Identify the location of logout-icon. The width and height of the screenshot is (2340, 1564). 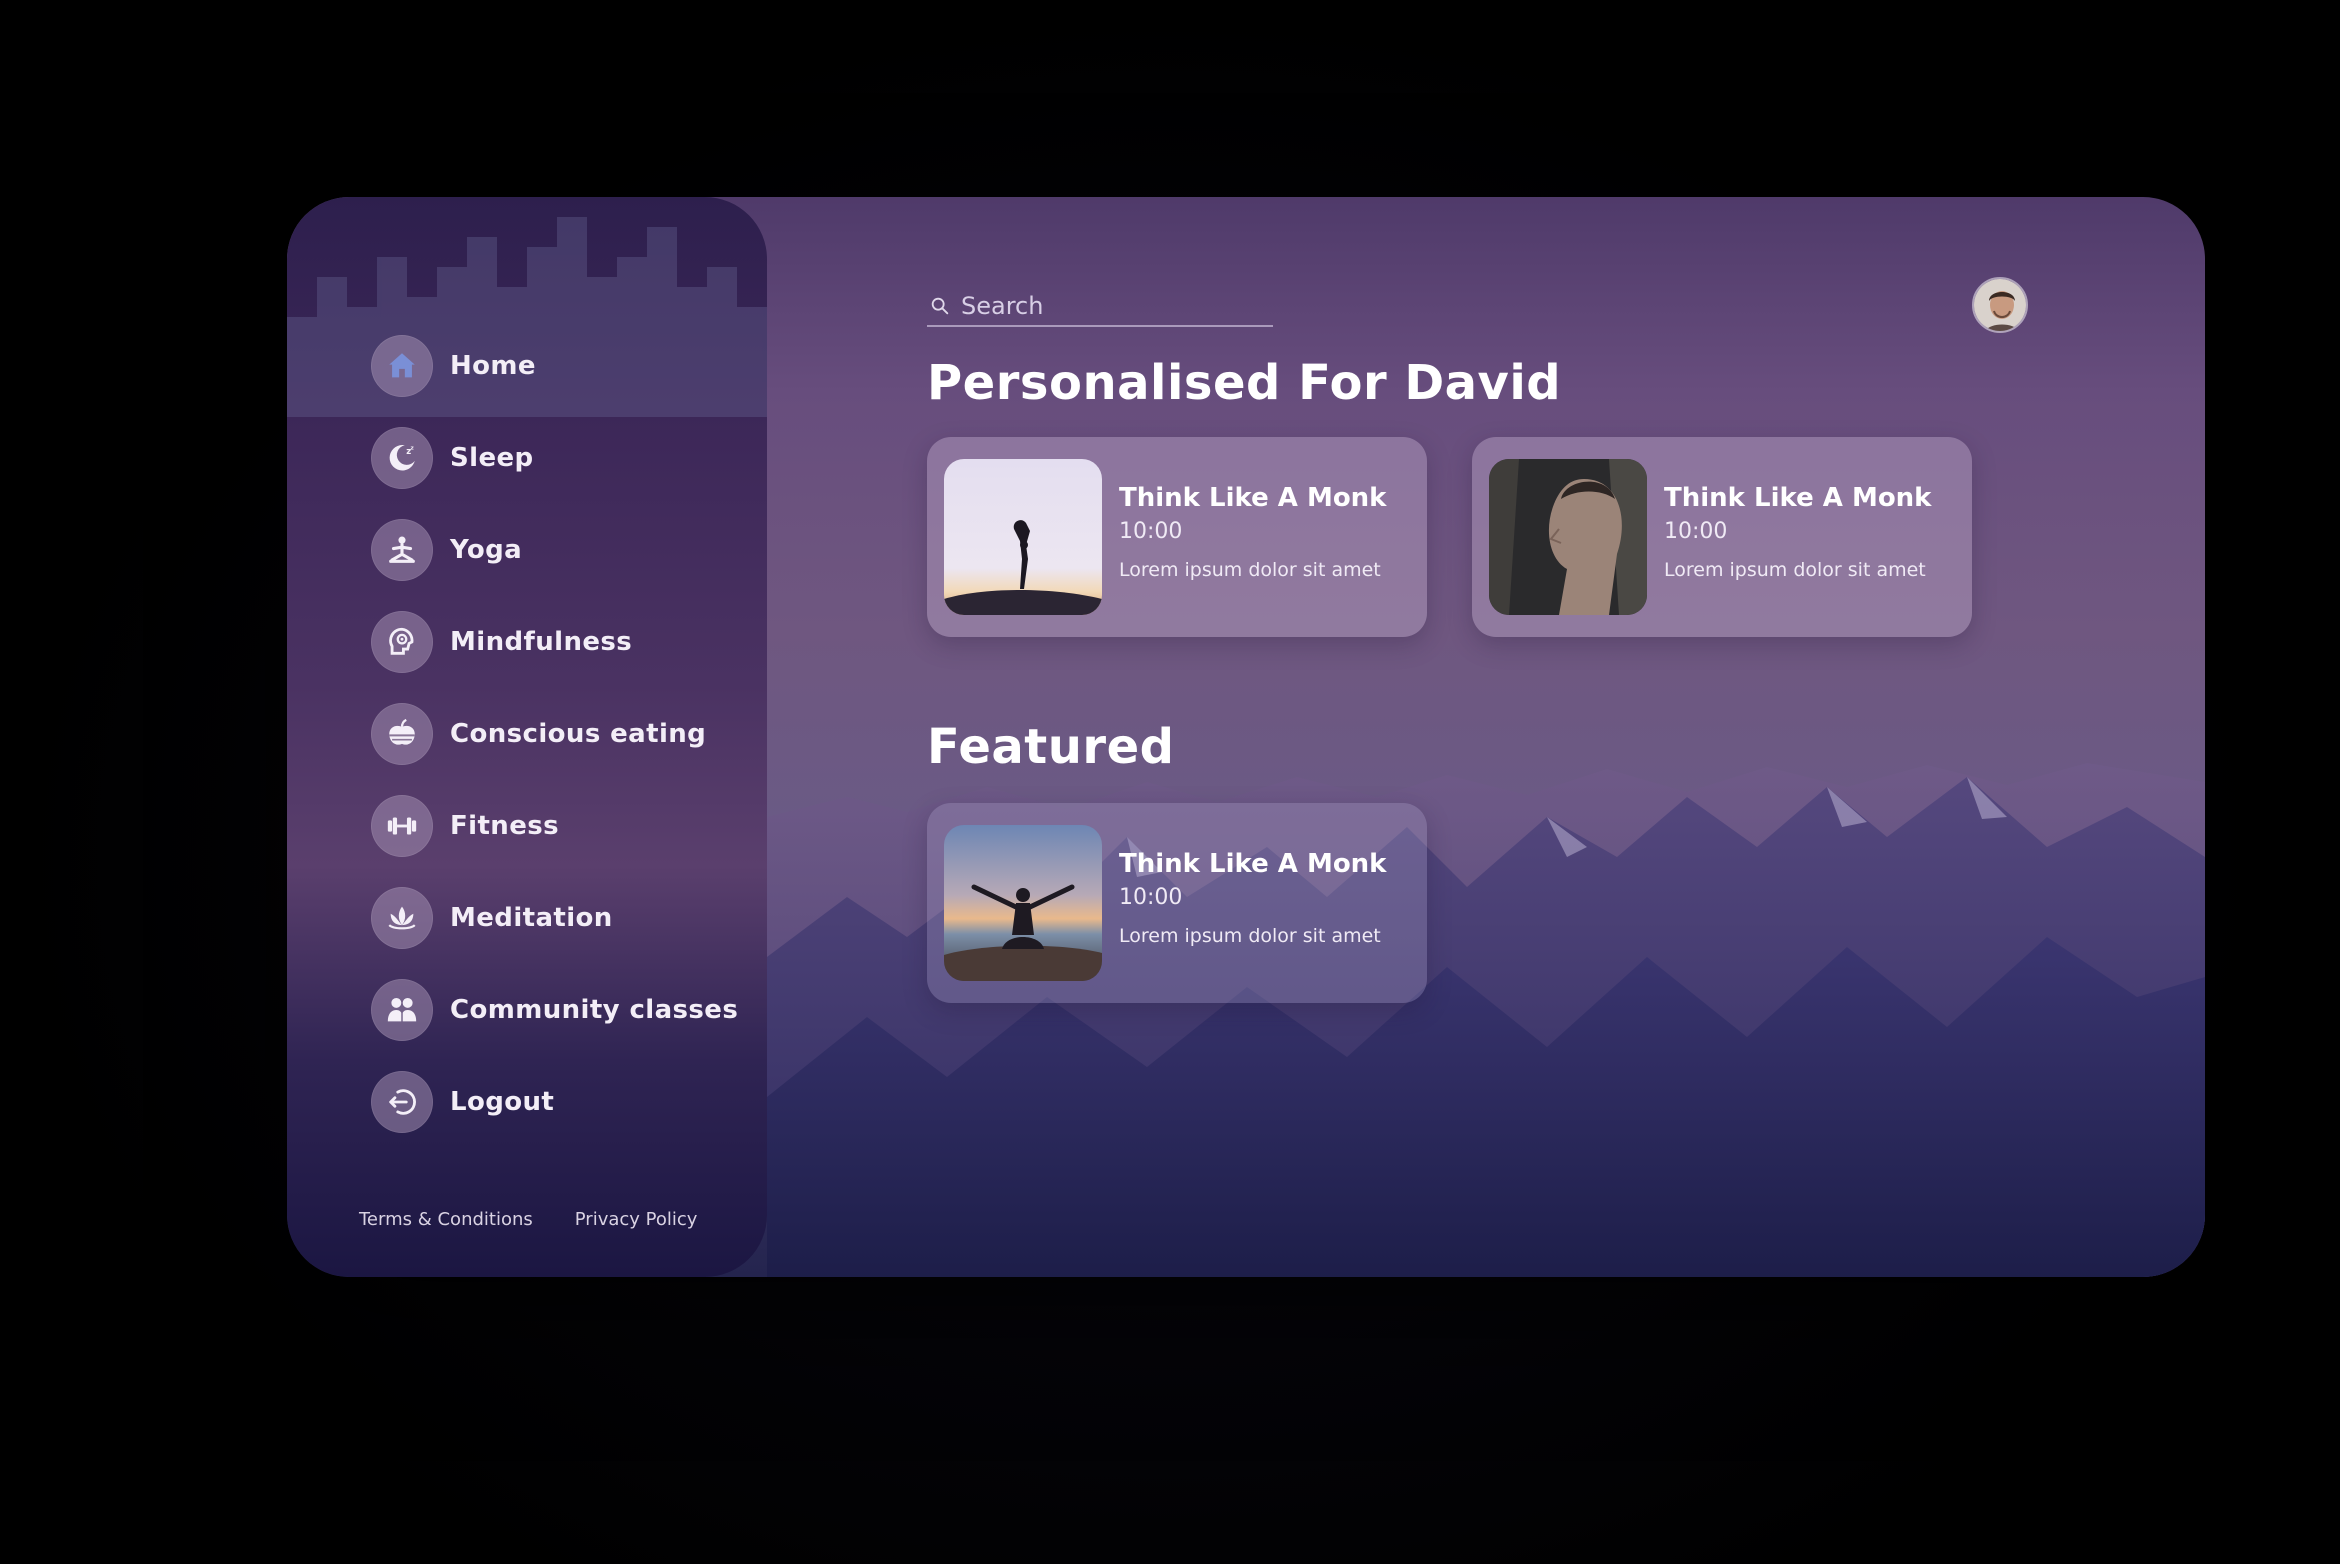
(402, 1102).